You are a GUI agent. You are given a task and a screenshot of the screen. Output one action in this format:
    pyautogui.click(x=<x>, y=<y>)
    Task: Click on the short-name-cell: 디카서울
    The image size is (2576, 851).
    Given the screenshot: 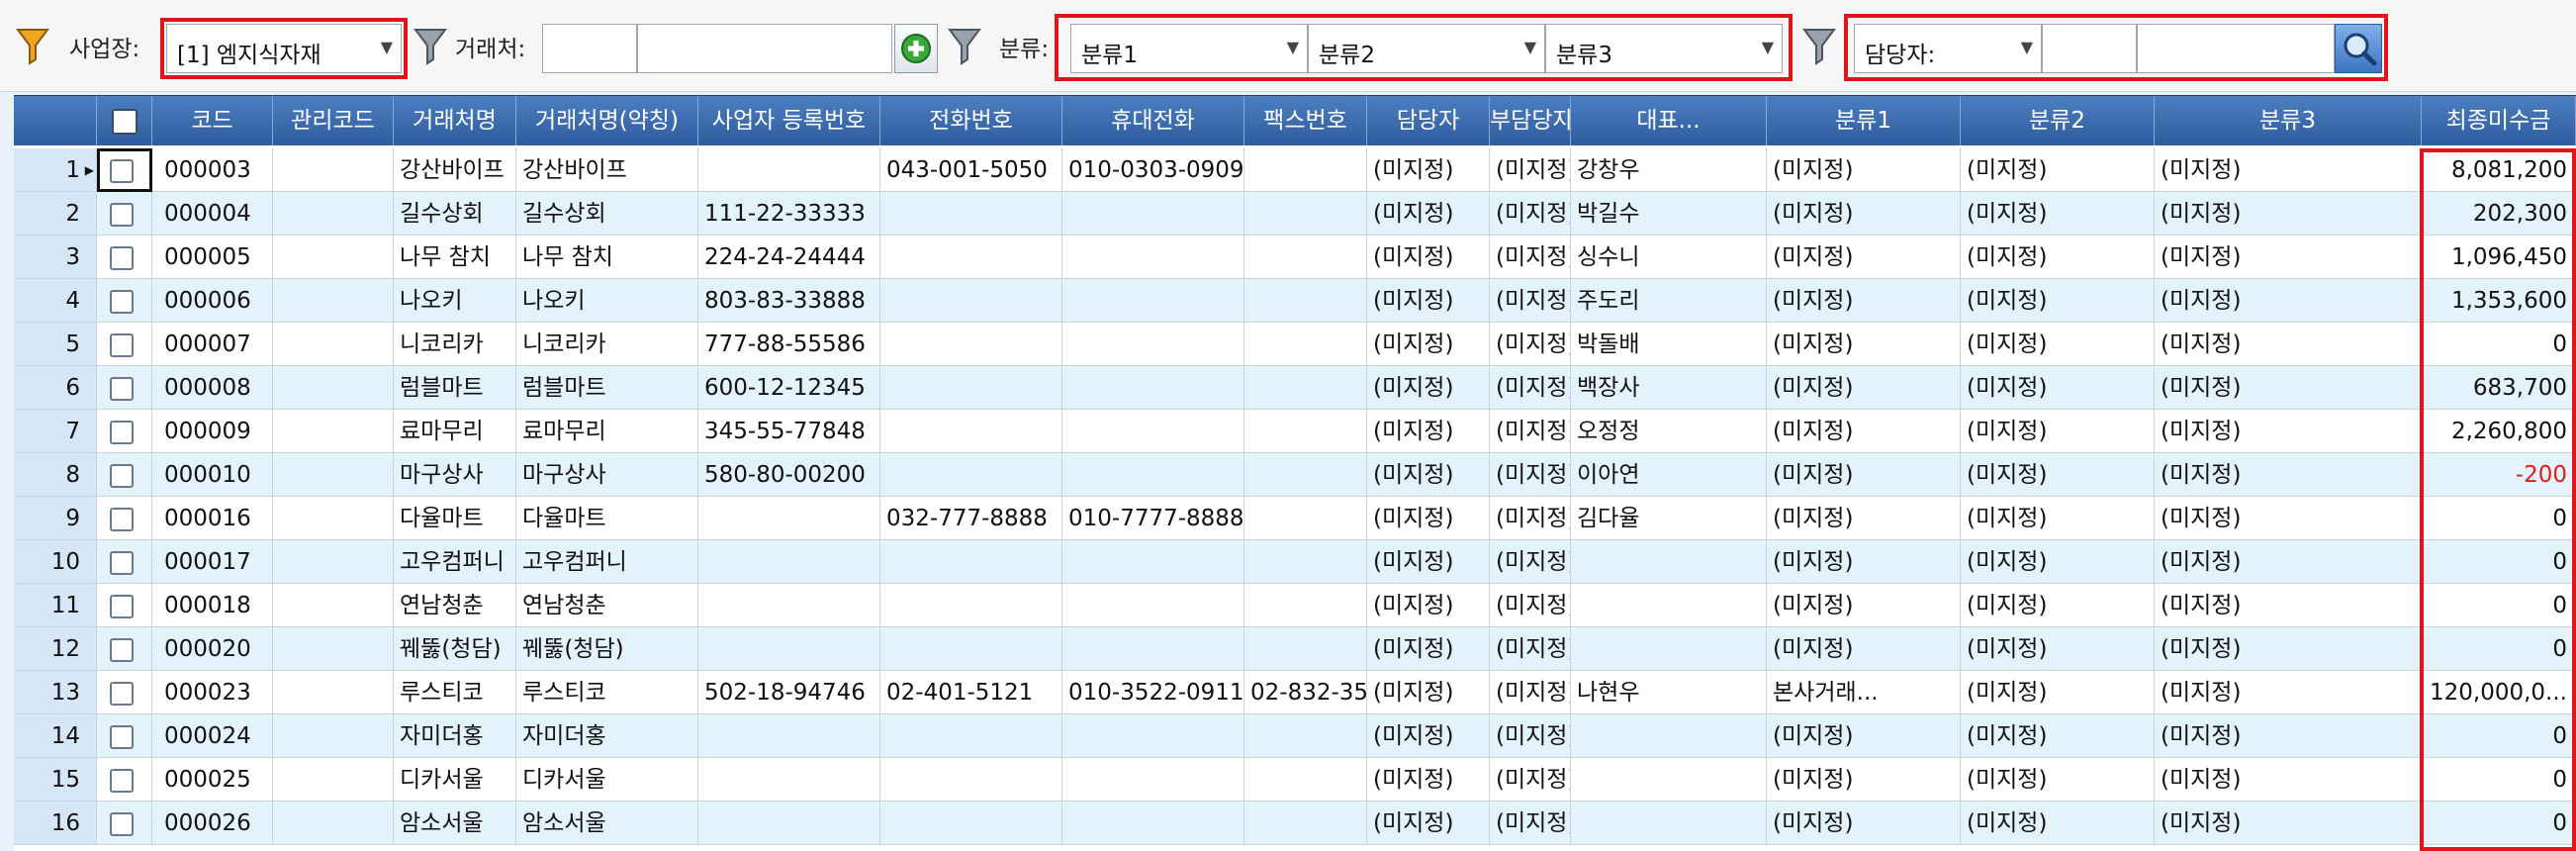 What is the action you would take?
    pyautogui.click(x=607, y=780)
    